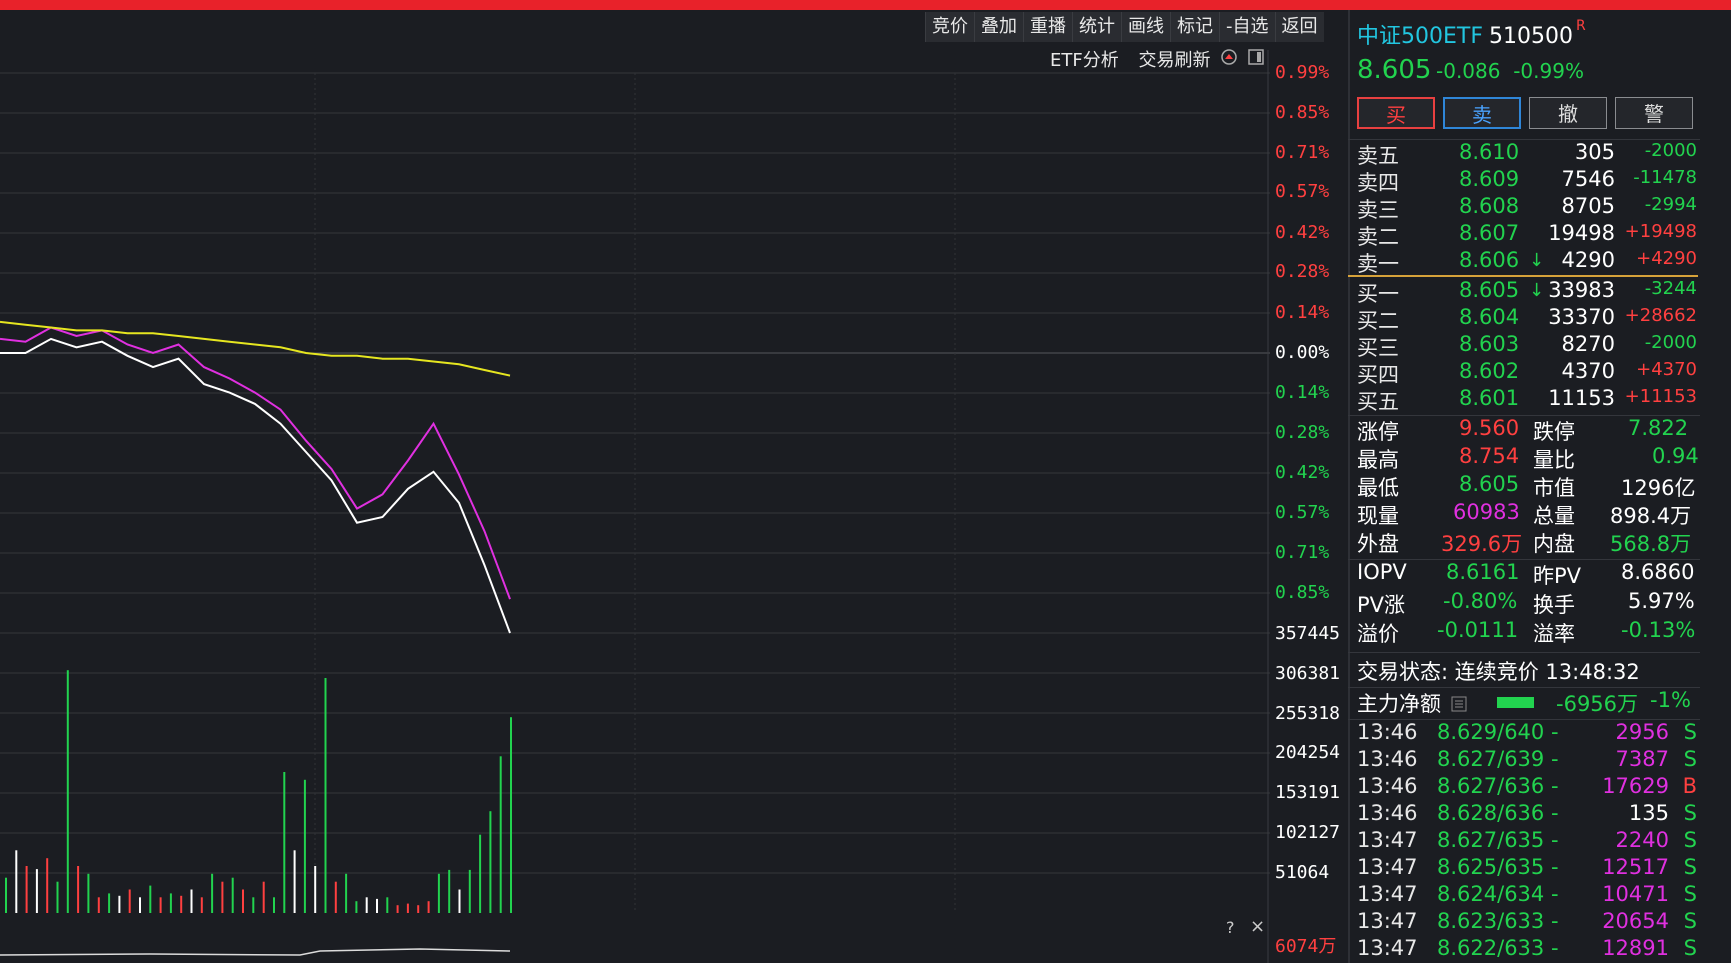 This screenshot has width=1731, height=963. What do you see at coordinates (1489, 260) in the screenshot?
I see `ask-price: 8.606` at bounding box center [1489, 260].